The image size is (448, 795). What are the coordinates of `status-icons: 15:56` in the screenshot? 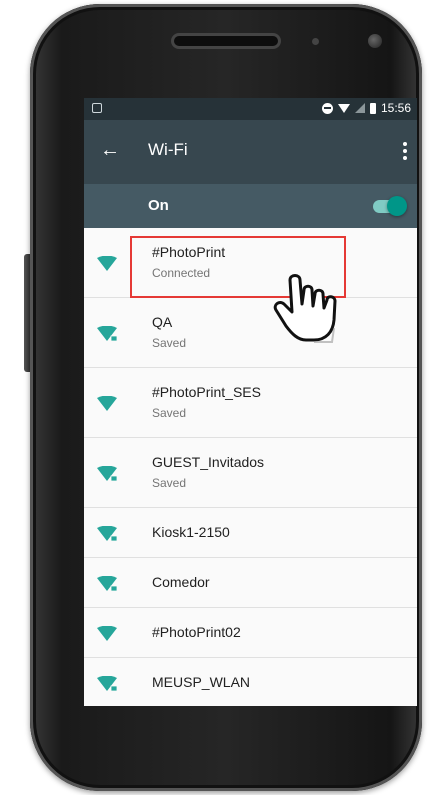 It's located at (366, 108).